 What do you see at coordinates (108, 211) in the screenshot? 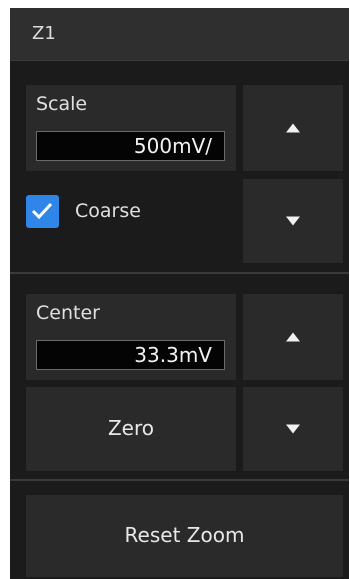
I see `coarse-label: Coarse` at bounding box center [108, 211].